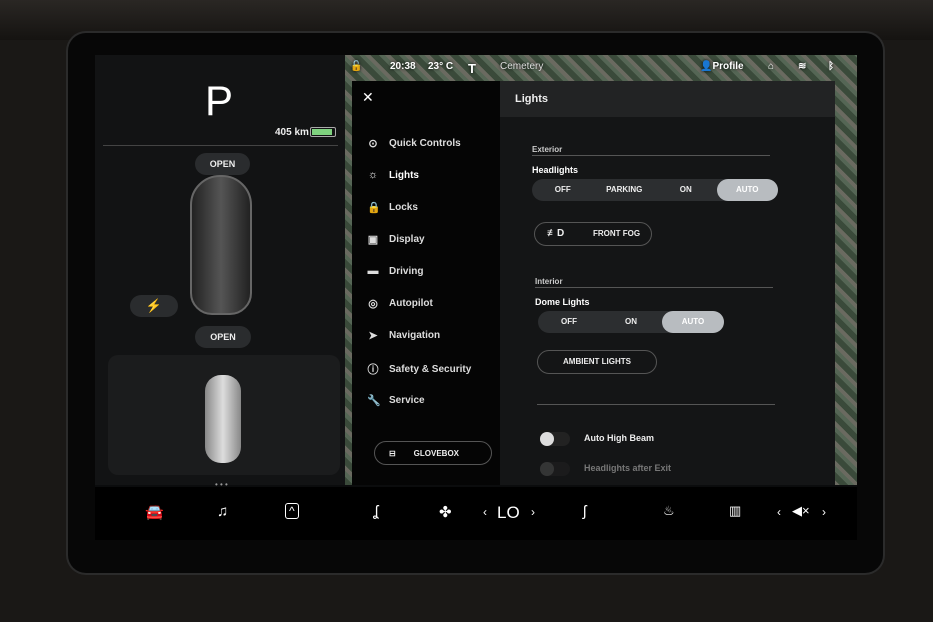 This screenshot has height=622, width=933. I want to click on menu-label: Display, so click(407, 239).